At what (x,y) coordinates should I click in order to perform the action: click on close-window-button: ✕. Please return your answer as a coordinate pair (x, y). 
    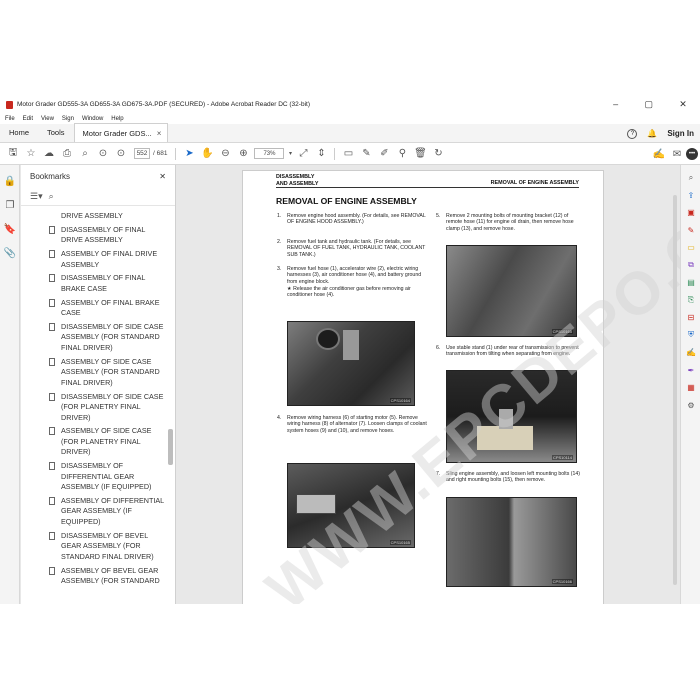
    Looking at the image, I should click on (683, 104).